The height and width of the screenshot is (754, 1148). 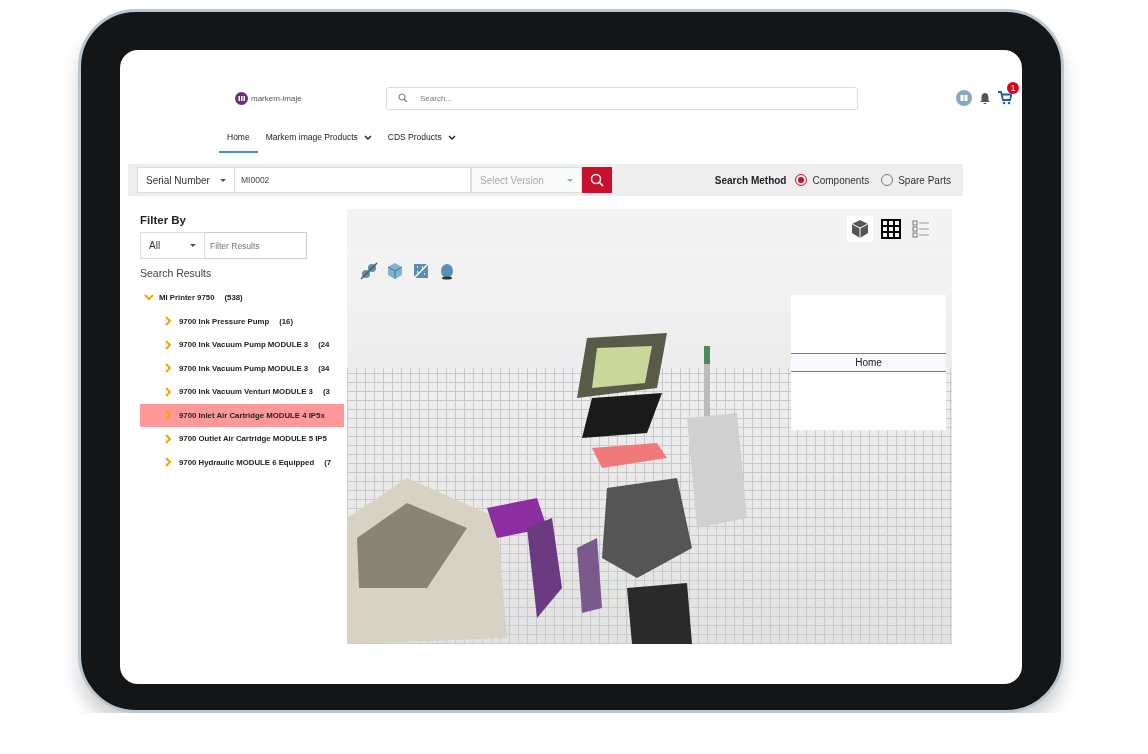 I want to click on search-button, so click(x=597, y=180).